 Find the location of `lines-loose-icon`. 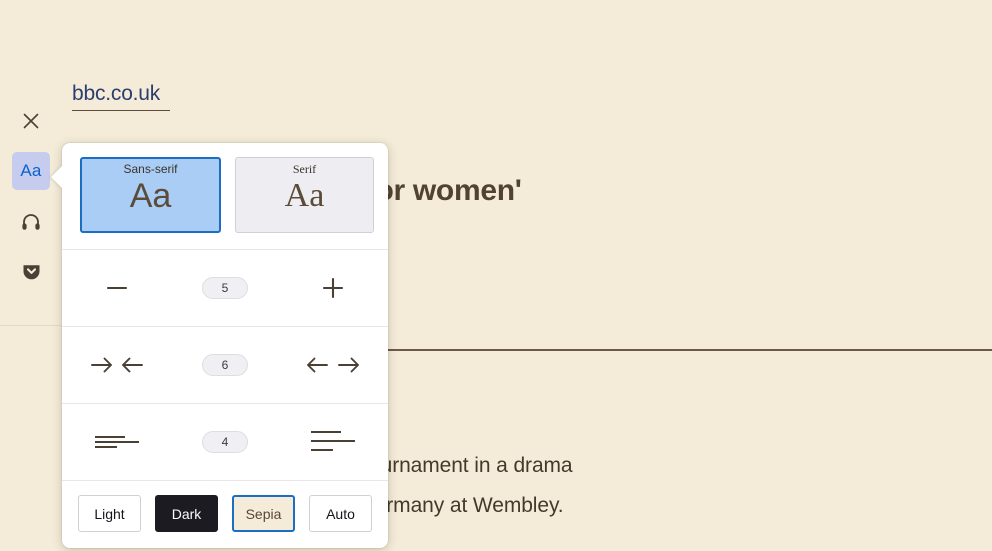

lines-loose-icon is located at coordinates (333, 442).